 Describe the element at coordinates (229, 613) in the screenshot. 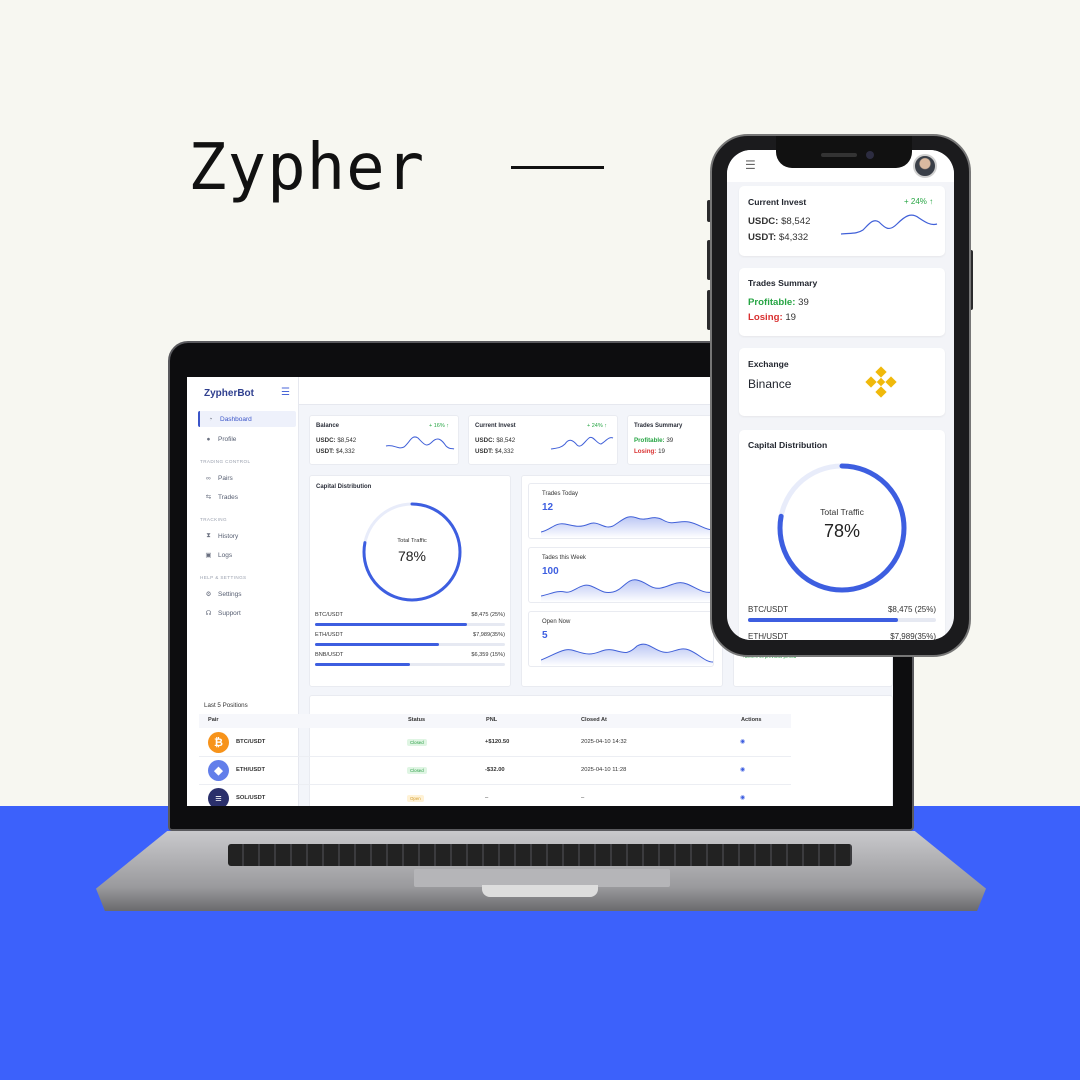

I see `sidebar-item-label: Support` at that location.